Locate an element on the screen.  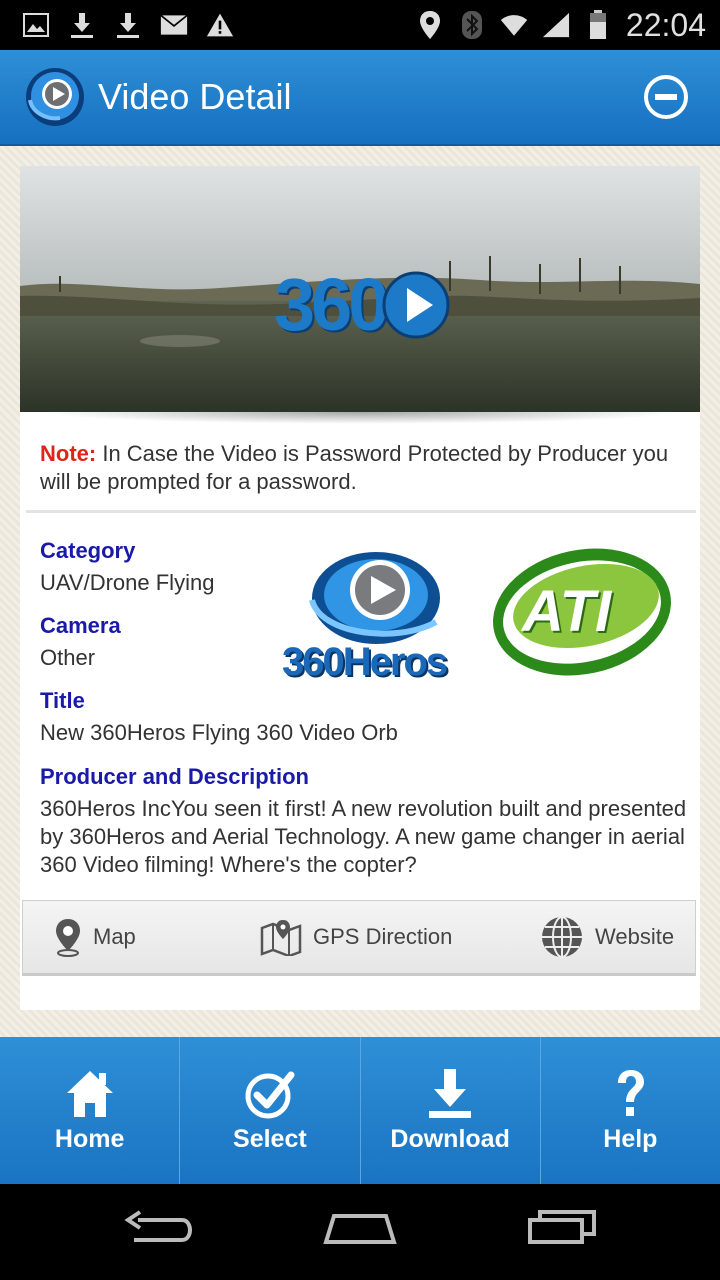
mail-icon is located at coordinates (174, 25).